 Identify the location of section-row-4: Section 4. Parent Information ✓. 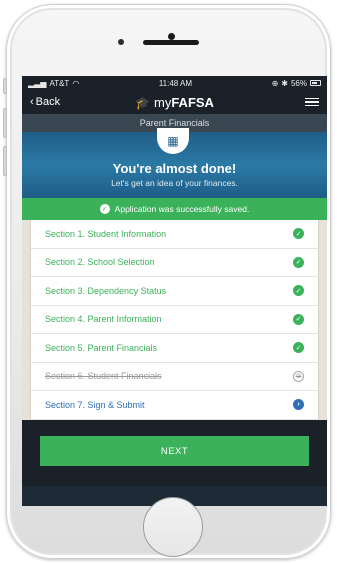
(174, 320).